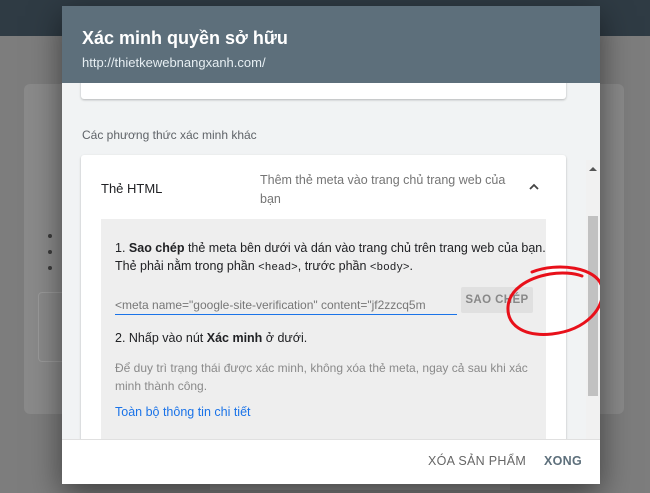  What do you see at coordinates (593, 169) in the screenshot?
I see `scroll-up-icon` at bounding box center [593, 169].